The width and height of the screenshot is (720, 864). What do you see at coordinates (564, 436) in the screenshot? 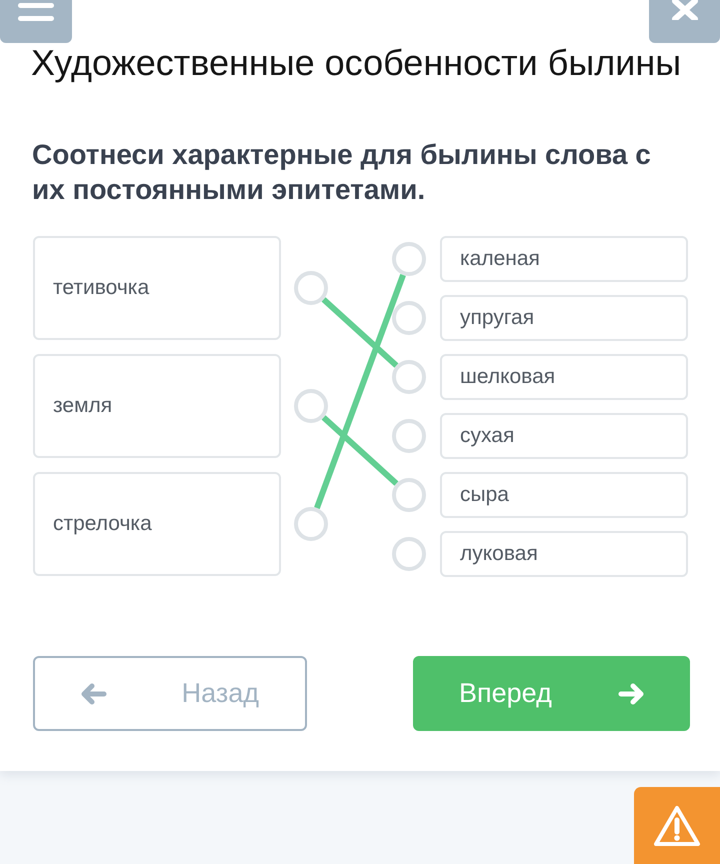
I see `epithet-card: сухая` at bounding box center [564, 436].